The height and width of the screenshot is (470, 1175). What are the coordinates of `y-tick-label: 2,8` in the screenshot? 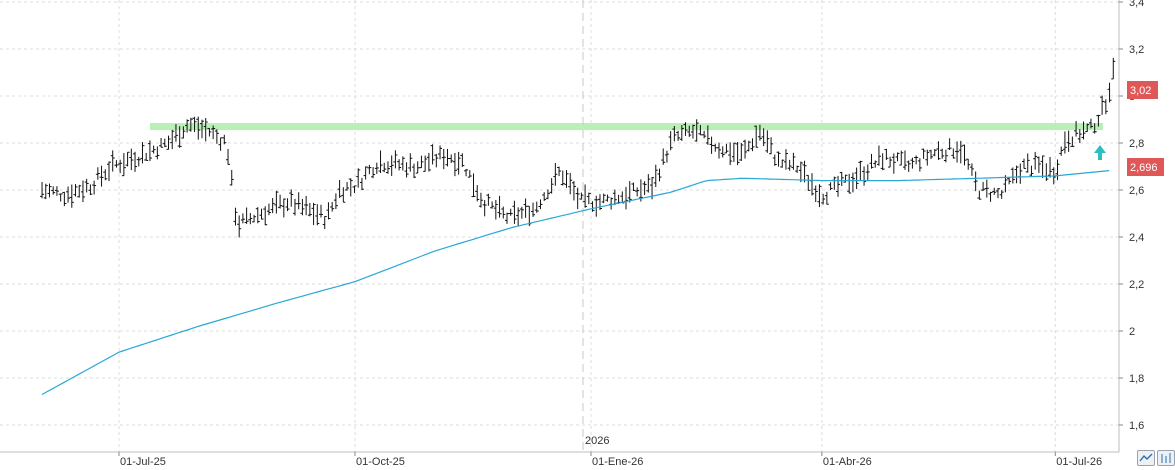 It's located at (1136, 144).